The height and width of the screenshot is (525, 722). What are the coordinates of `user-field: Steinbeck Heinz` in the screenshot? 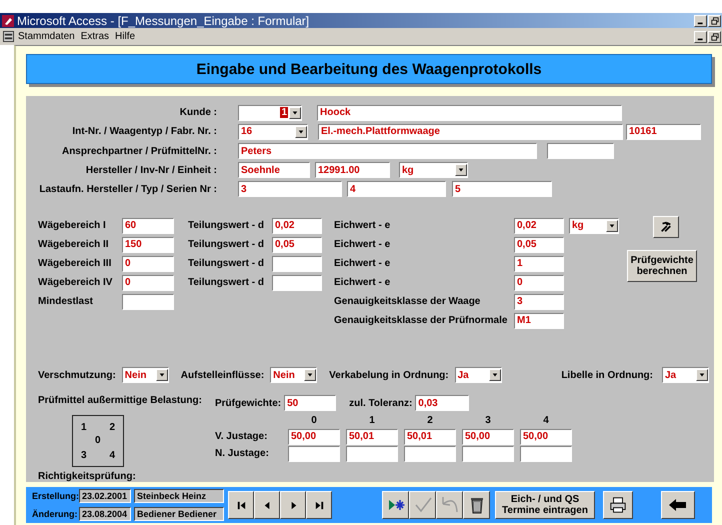 It's located at (179, 496).